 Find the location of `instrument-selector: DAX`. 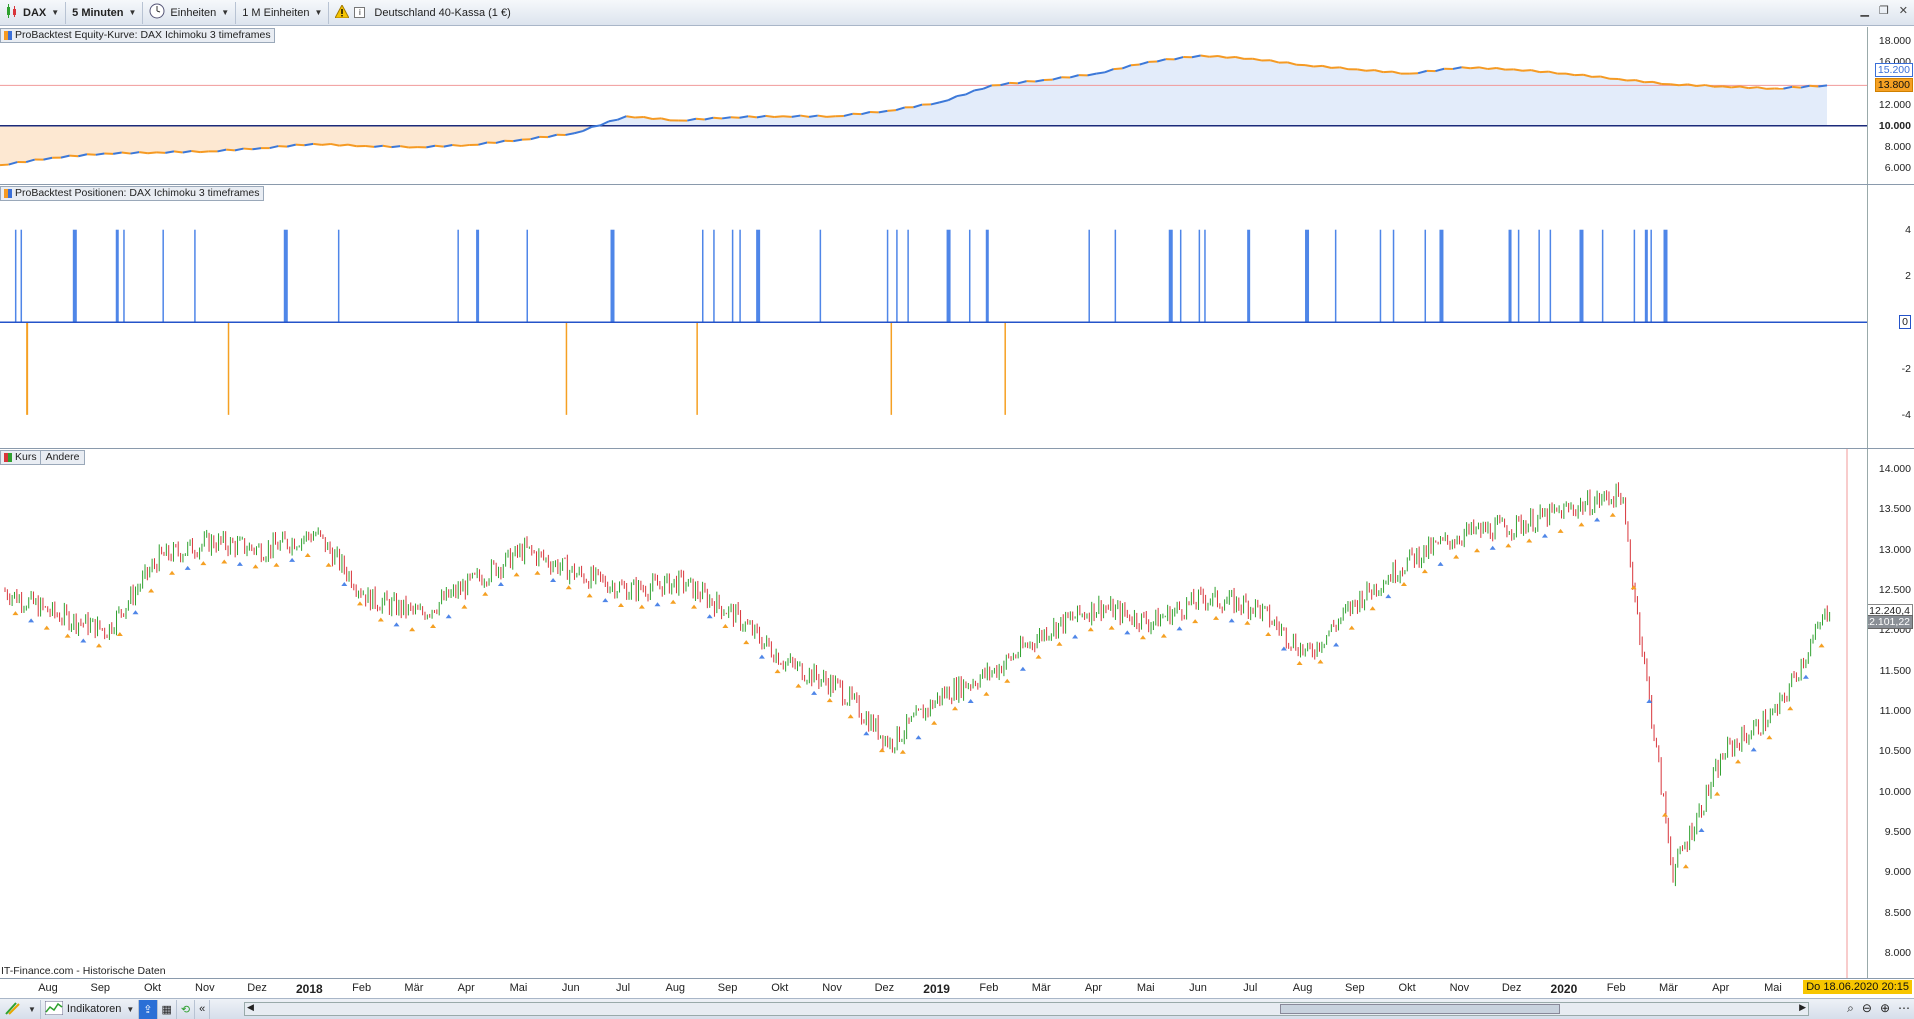

instrument-selector: DAX is located at coordinates (34, 13).